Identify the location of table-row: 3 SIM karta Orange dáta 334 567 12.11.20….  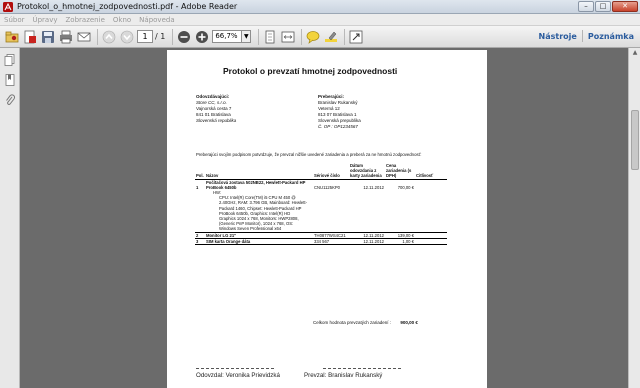
(321, 242).